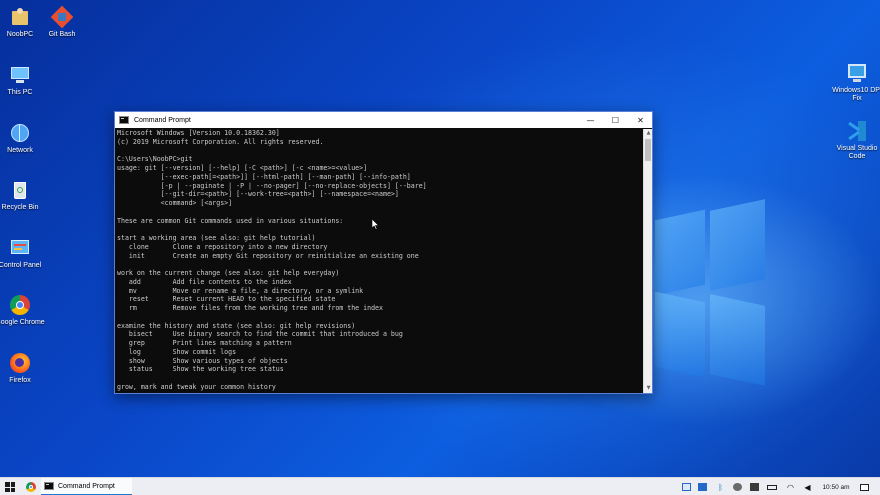  I want to click on action-center-button, so click(864, 486).